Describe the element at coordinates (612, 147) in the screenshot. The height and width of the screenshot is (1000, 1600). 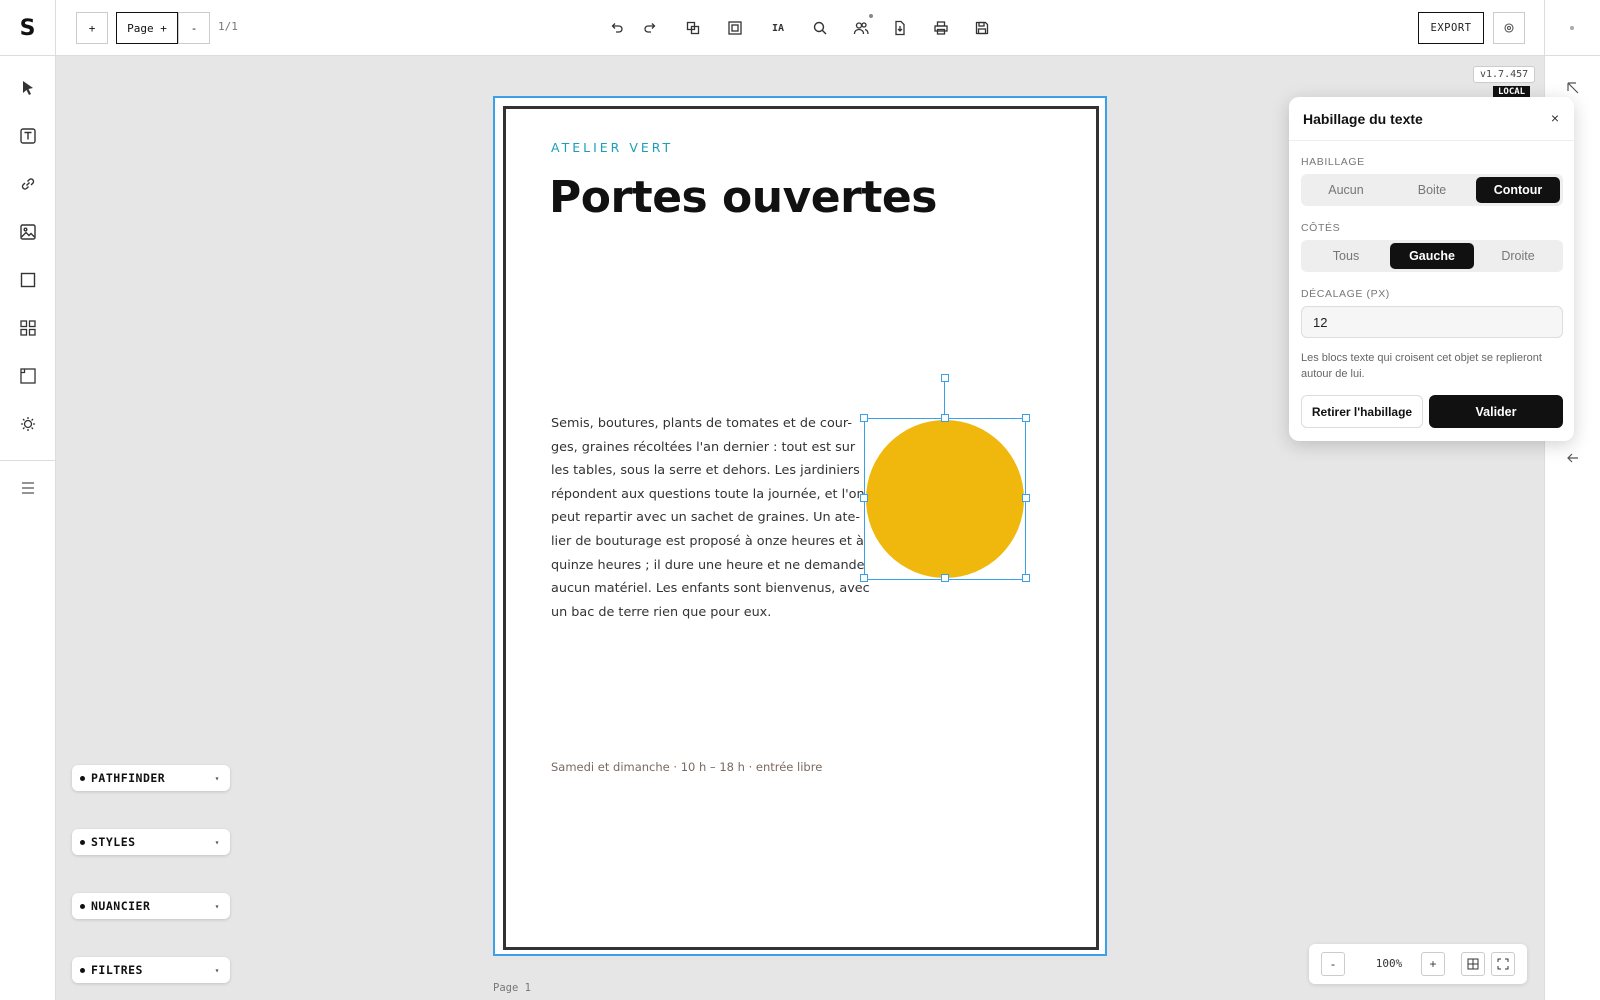
I see `brand-text: ATELIER VERT` at that location.